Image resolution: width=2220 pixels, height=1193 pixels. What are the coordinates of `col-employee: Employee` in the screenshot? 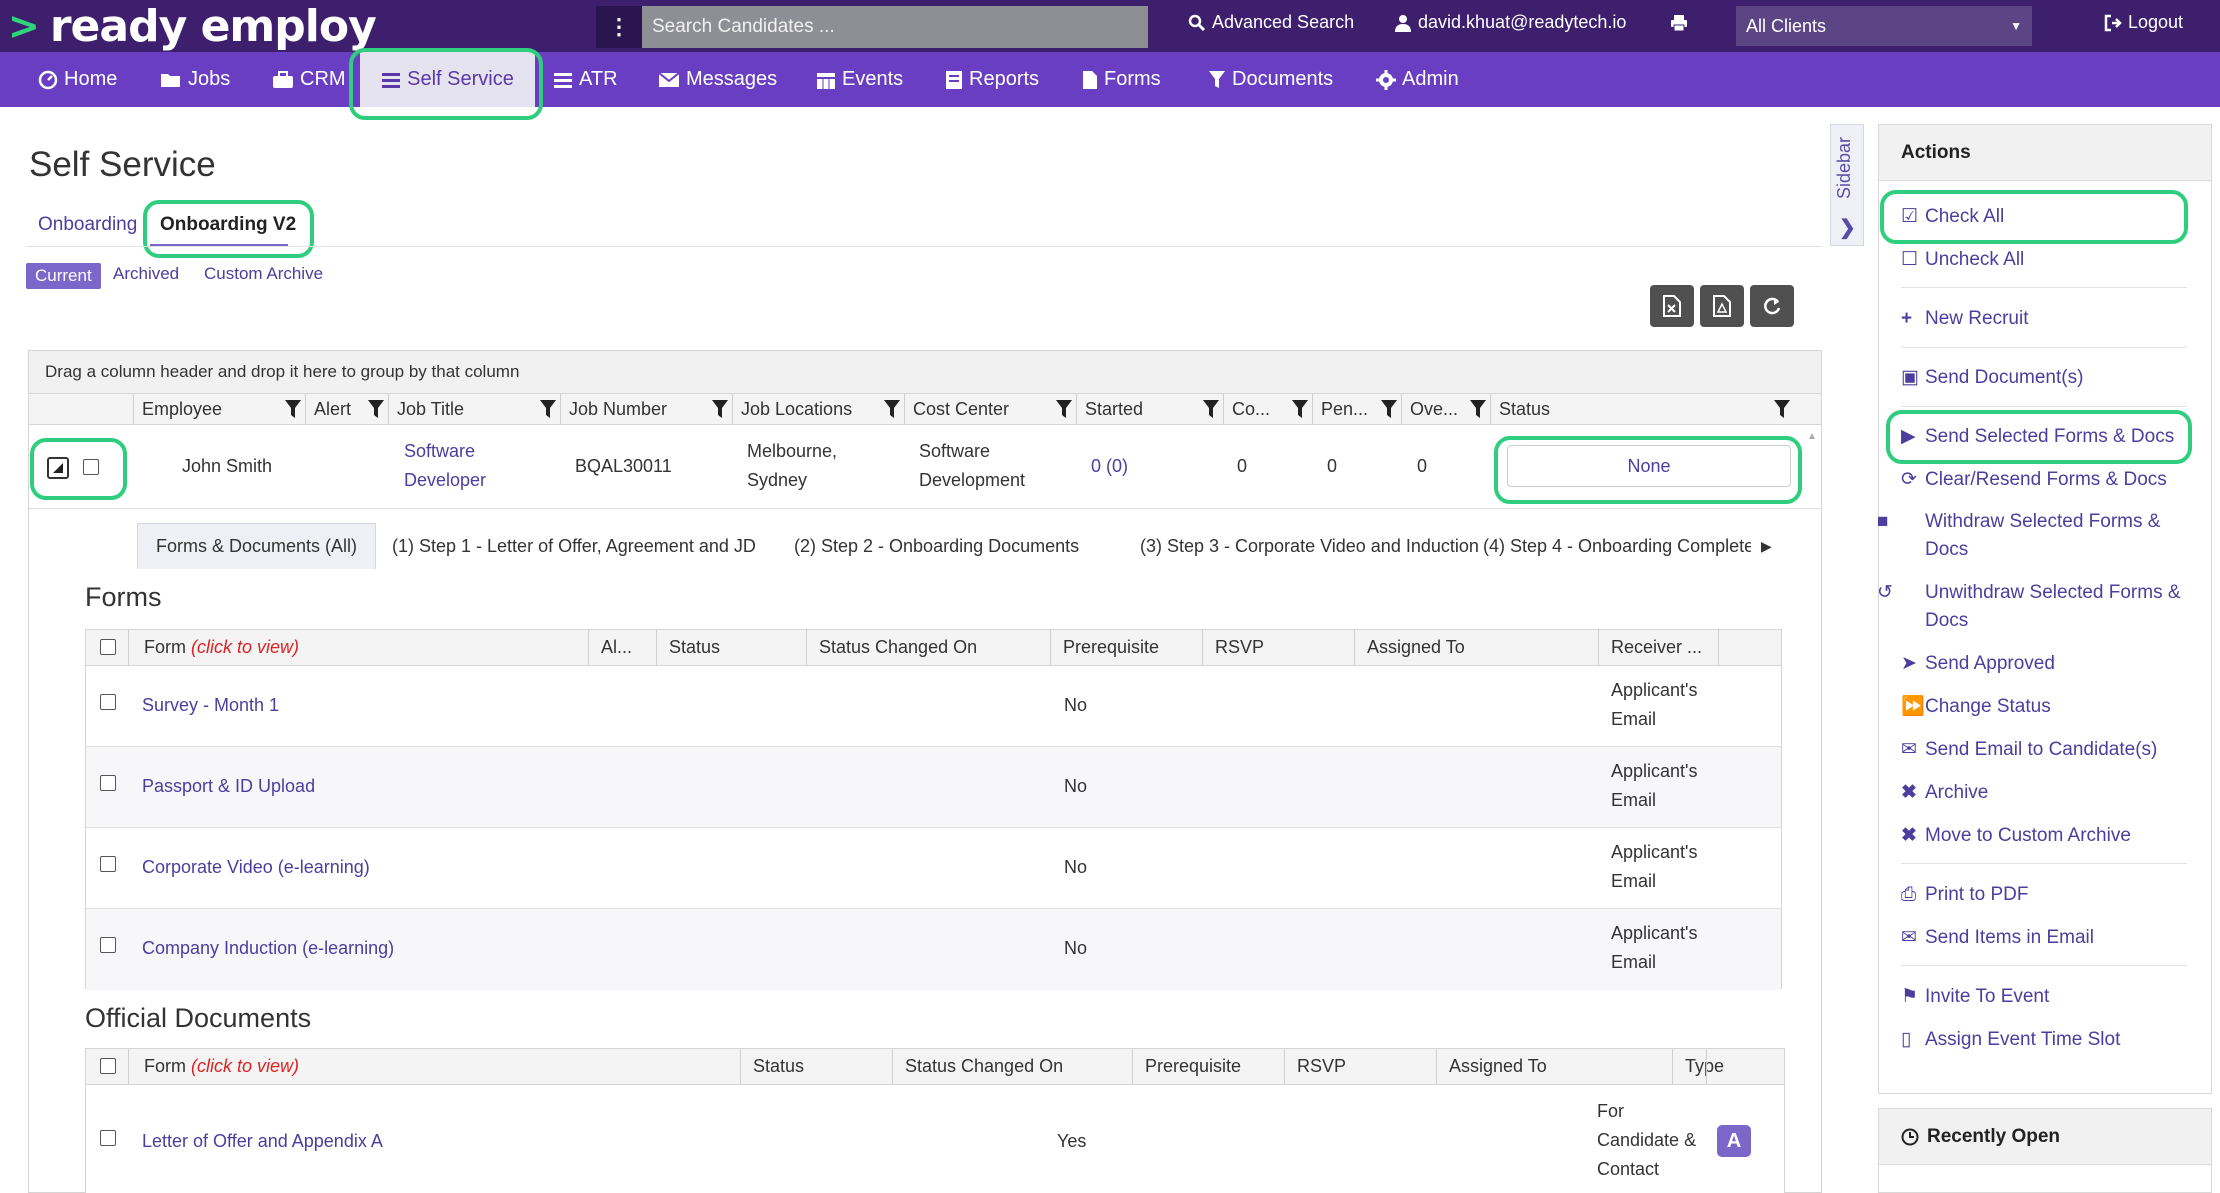 It's located at (219, 409).